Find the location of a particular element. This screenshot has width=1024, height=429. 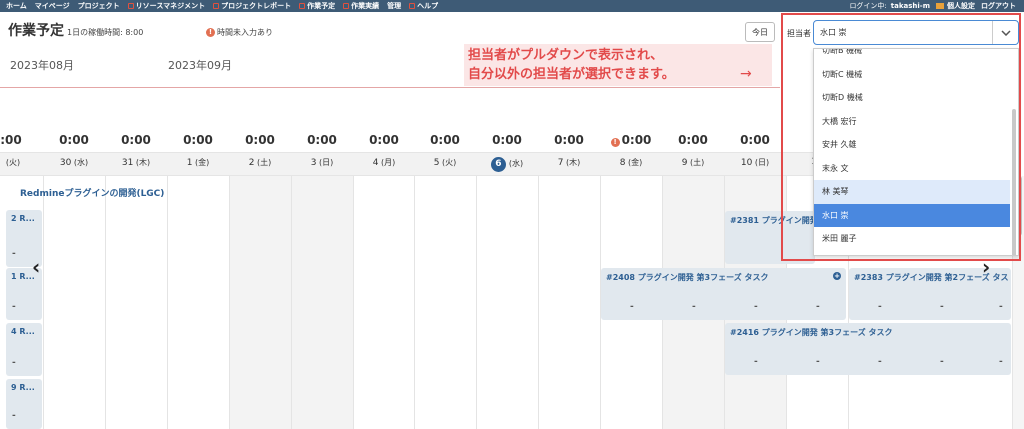

annotation-line: 自分以外の担当者が選択できます。 is located at coordinates (571, 74).